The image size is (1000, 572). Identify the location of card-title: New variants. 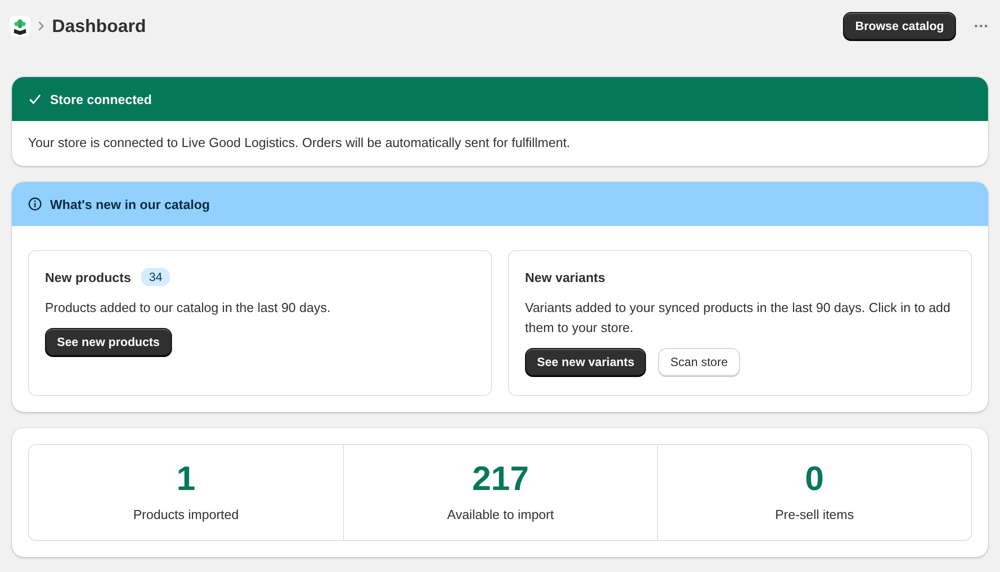
(565, 277).